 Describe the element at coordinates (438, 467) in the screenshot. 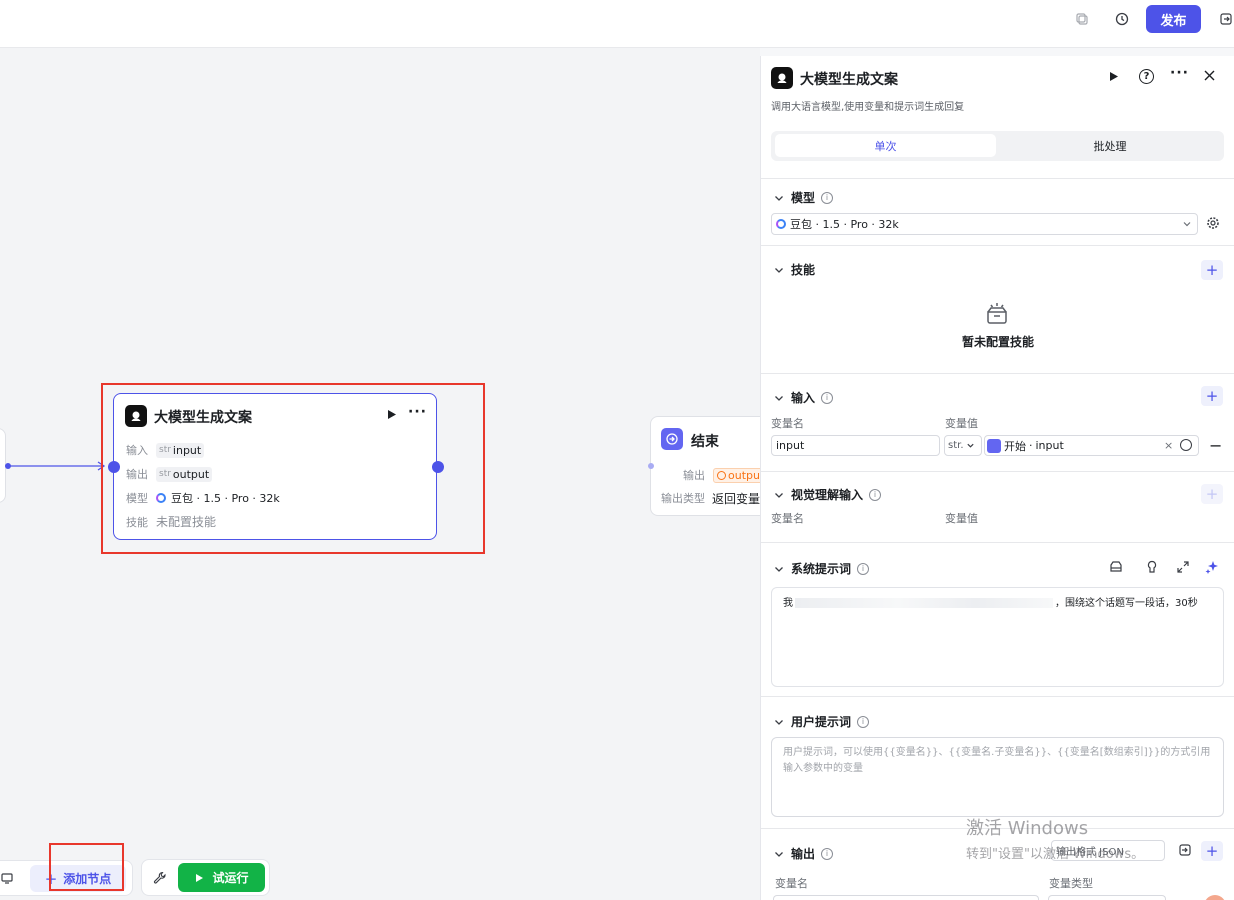

I see `llm-node-output-port` at that location.